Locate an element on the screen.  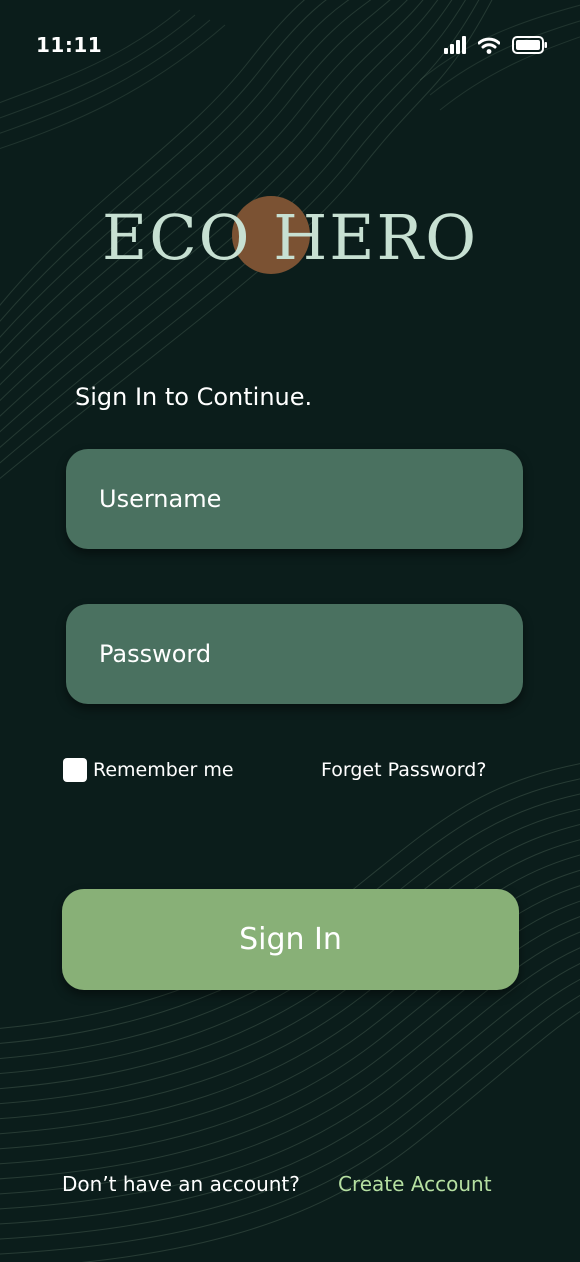
create-account-link: Create Account is located at coordinates (415, 1184).